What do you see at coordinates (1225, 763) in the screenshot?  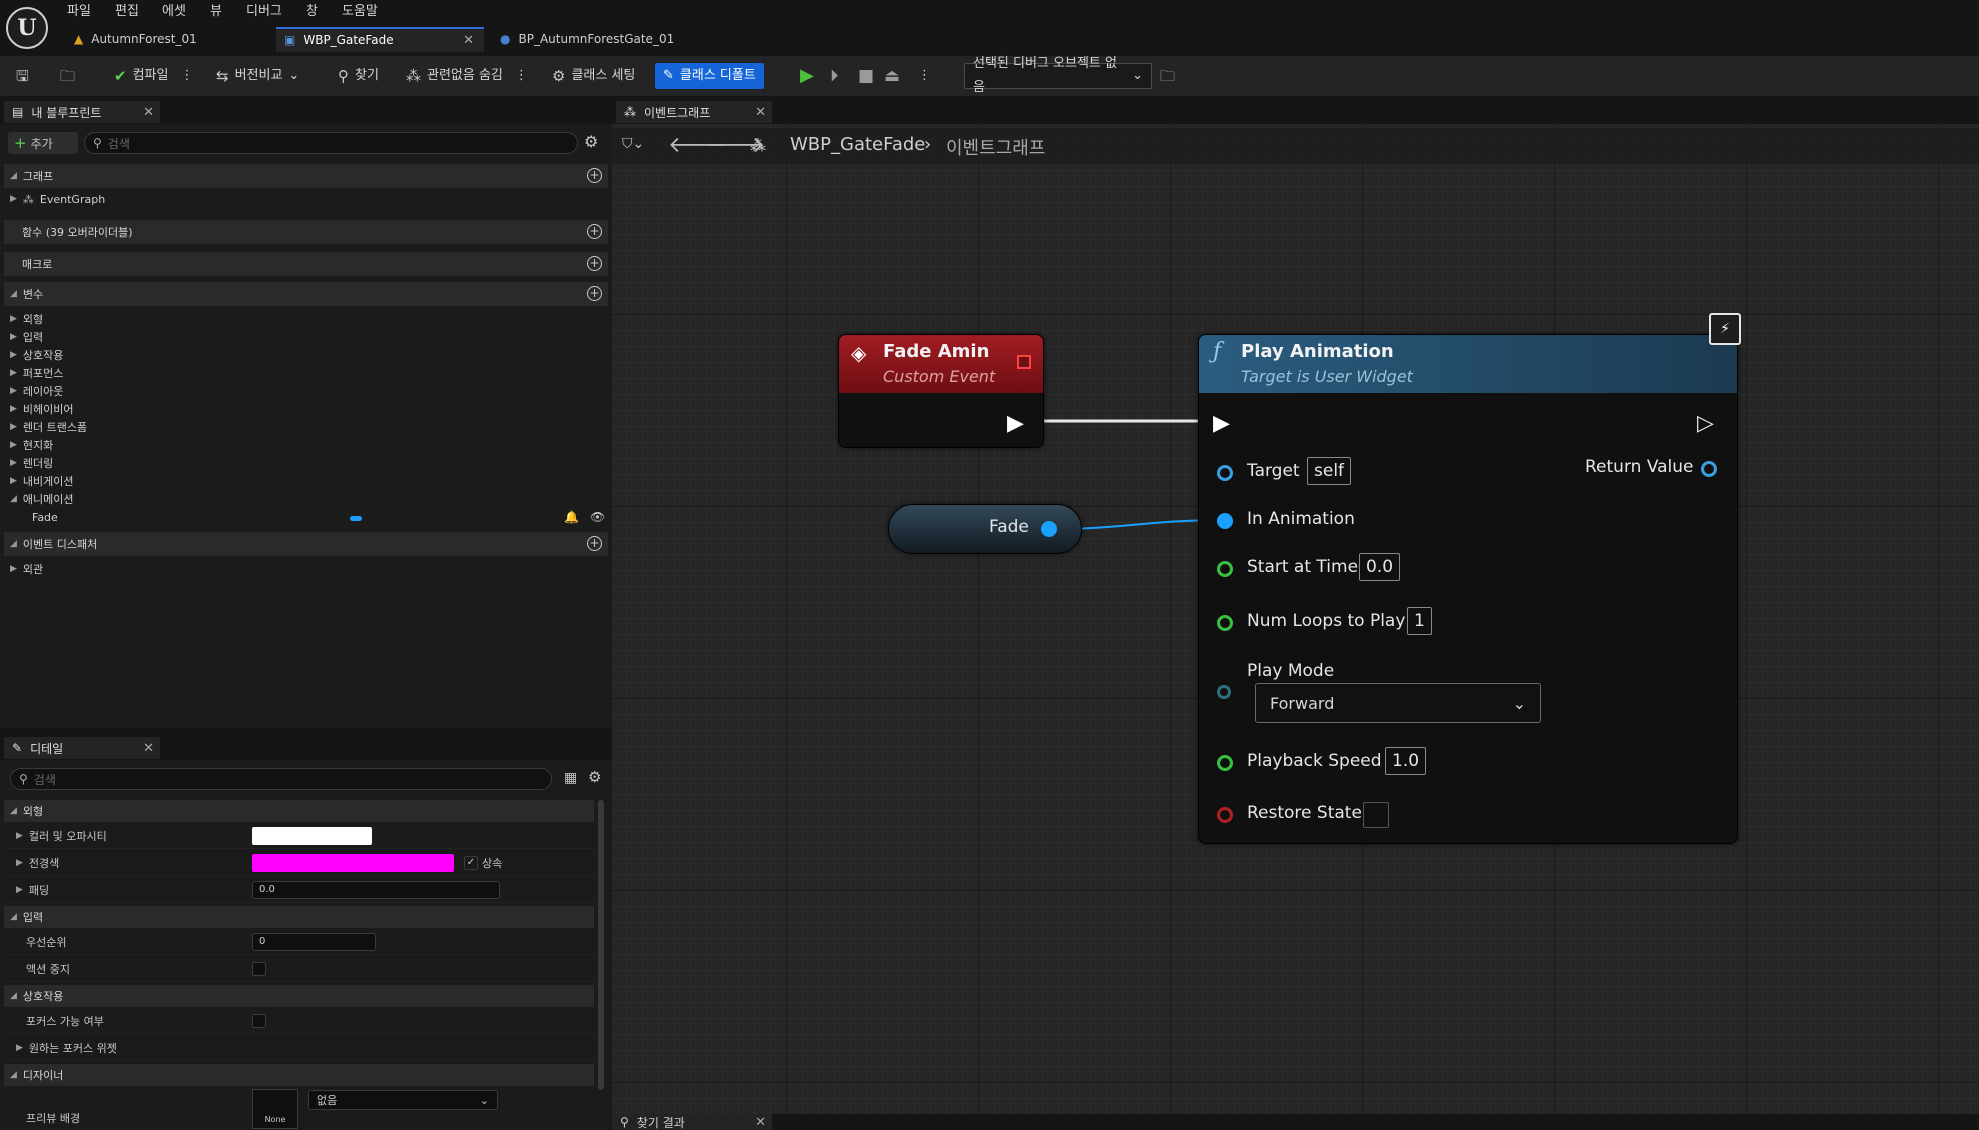 I see `playback-speed-pin` at bounding box center [1225, 763].